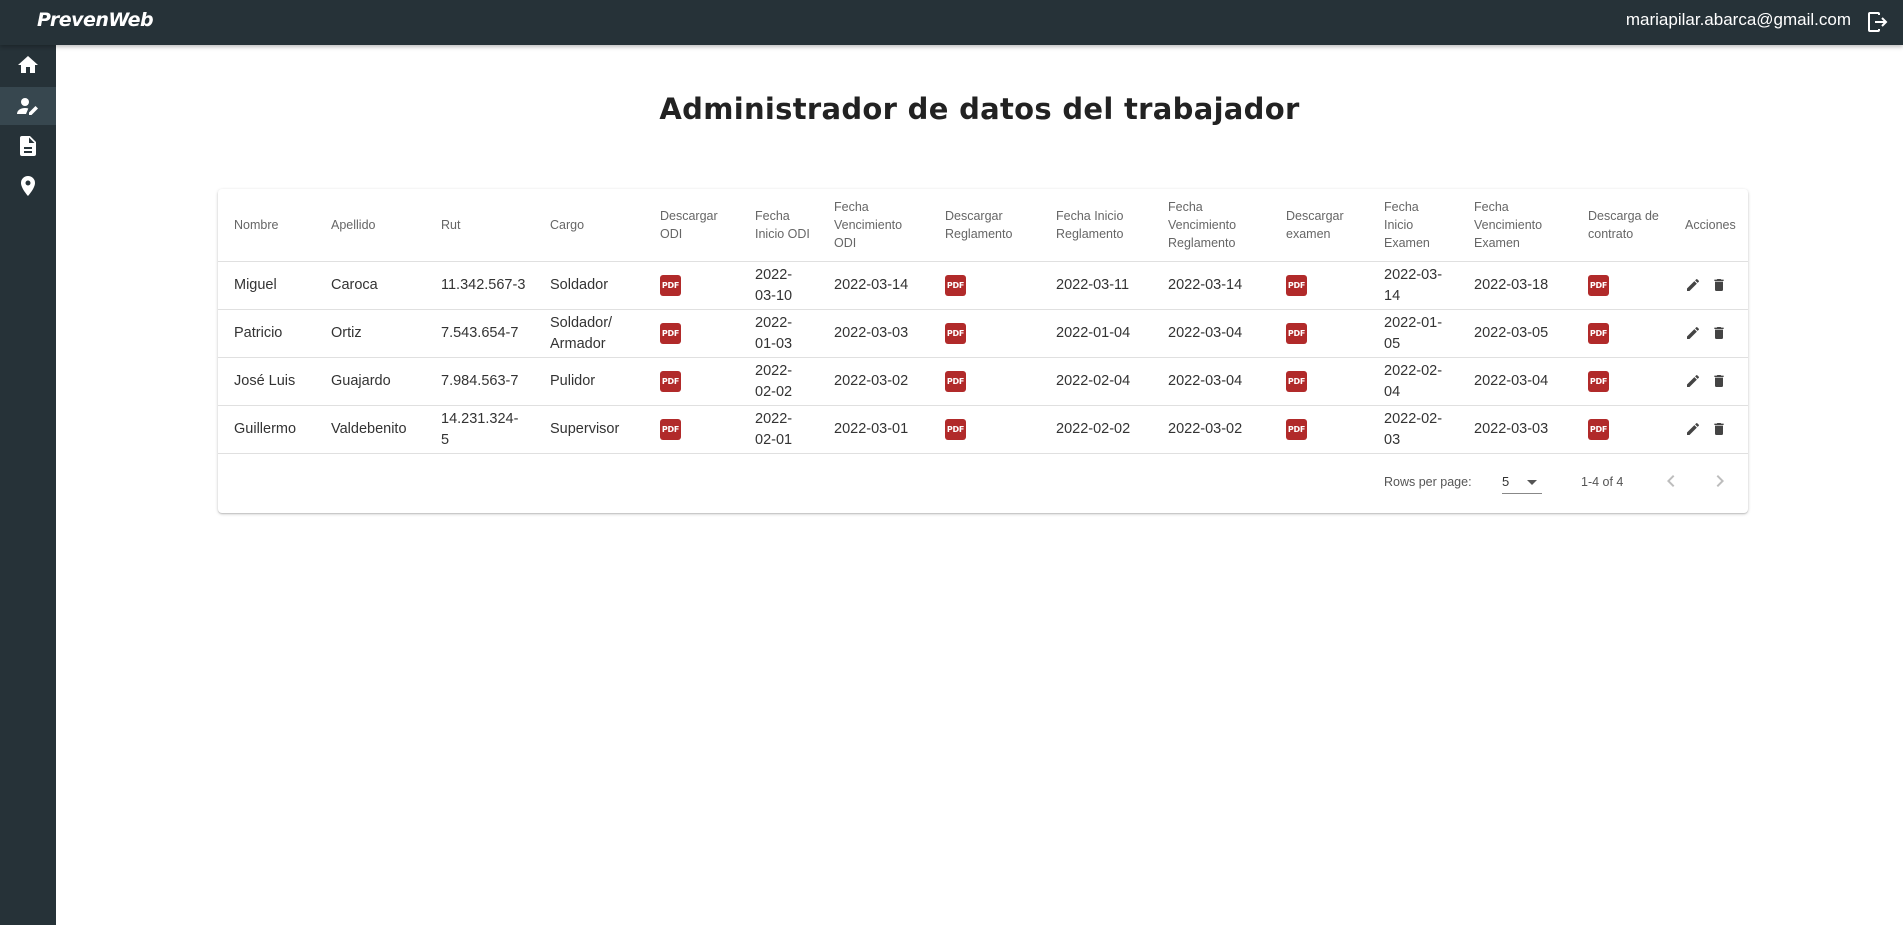 This screenshot has width=1903, height=925. I want to click on col-header-cargo: Cargo, so click(589, 225).